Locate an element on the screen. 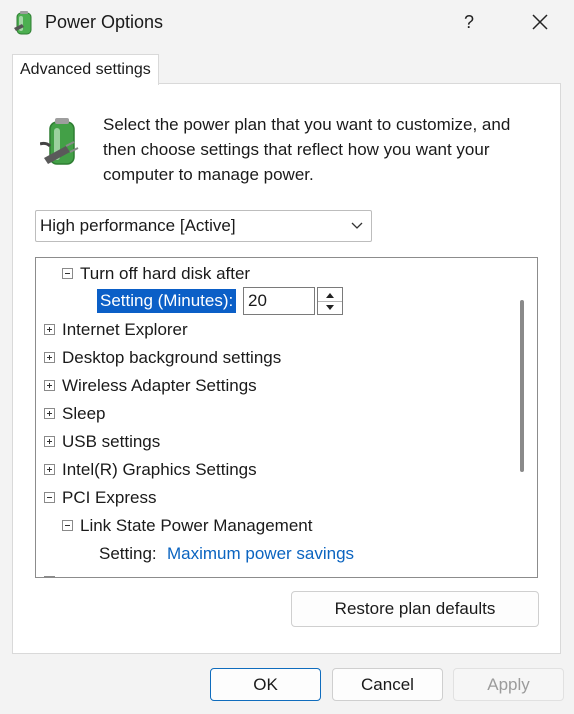 The height and width of the screenshot is (714, 574). spin-up-button is located at coordinates (330, 295).